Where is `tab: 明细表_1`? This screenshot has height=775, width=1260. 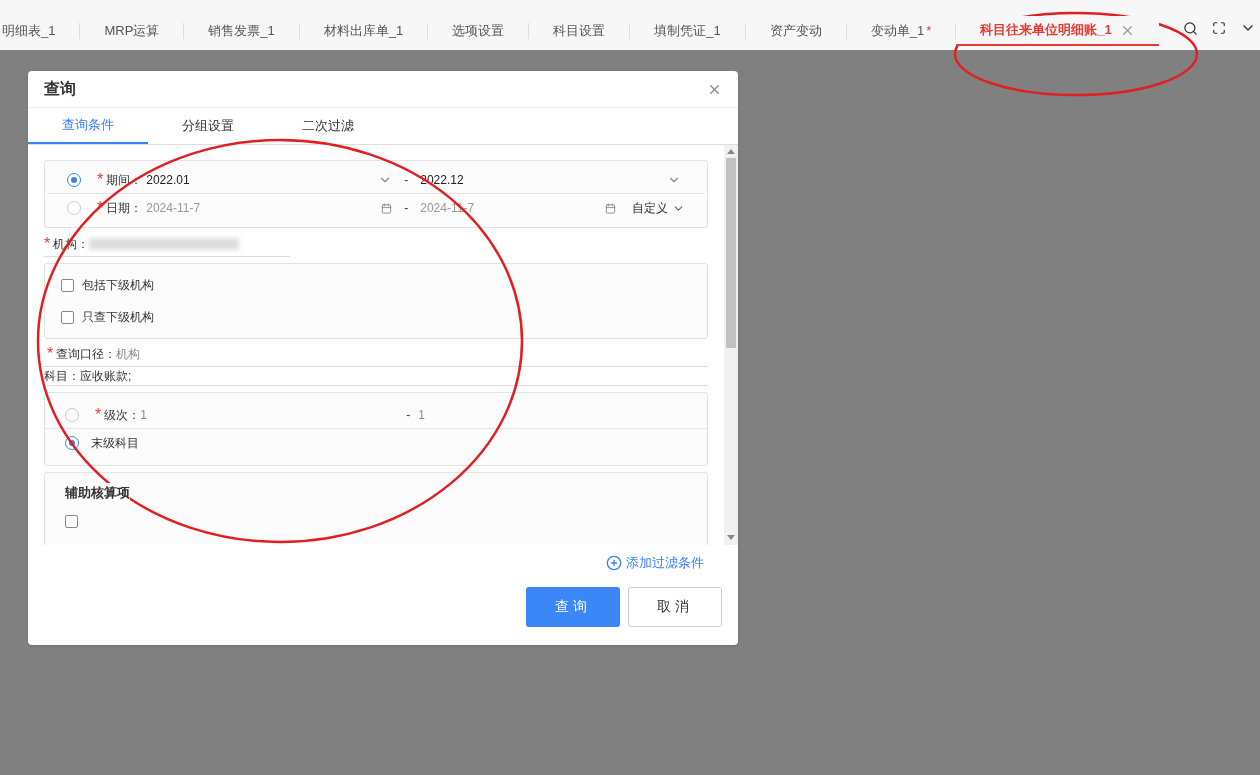 tab: 明细表_1 is located at coordinates (40, 31).